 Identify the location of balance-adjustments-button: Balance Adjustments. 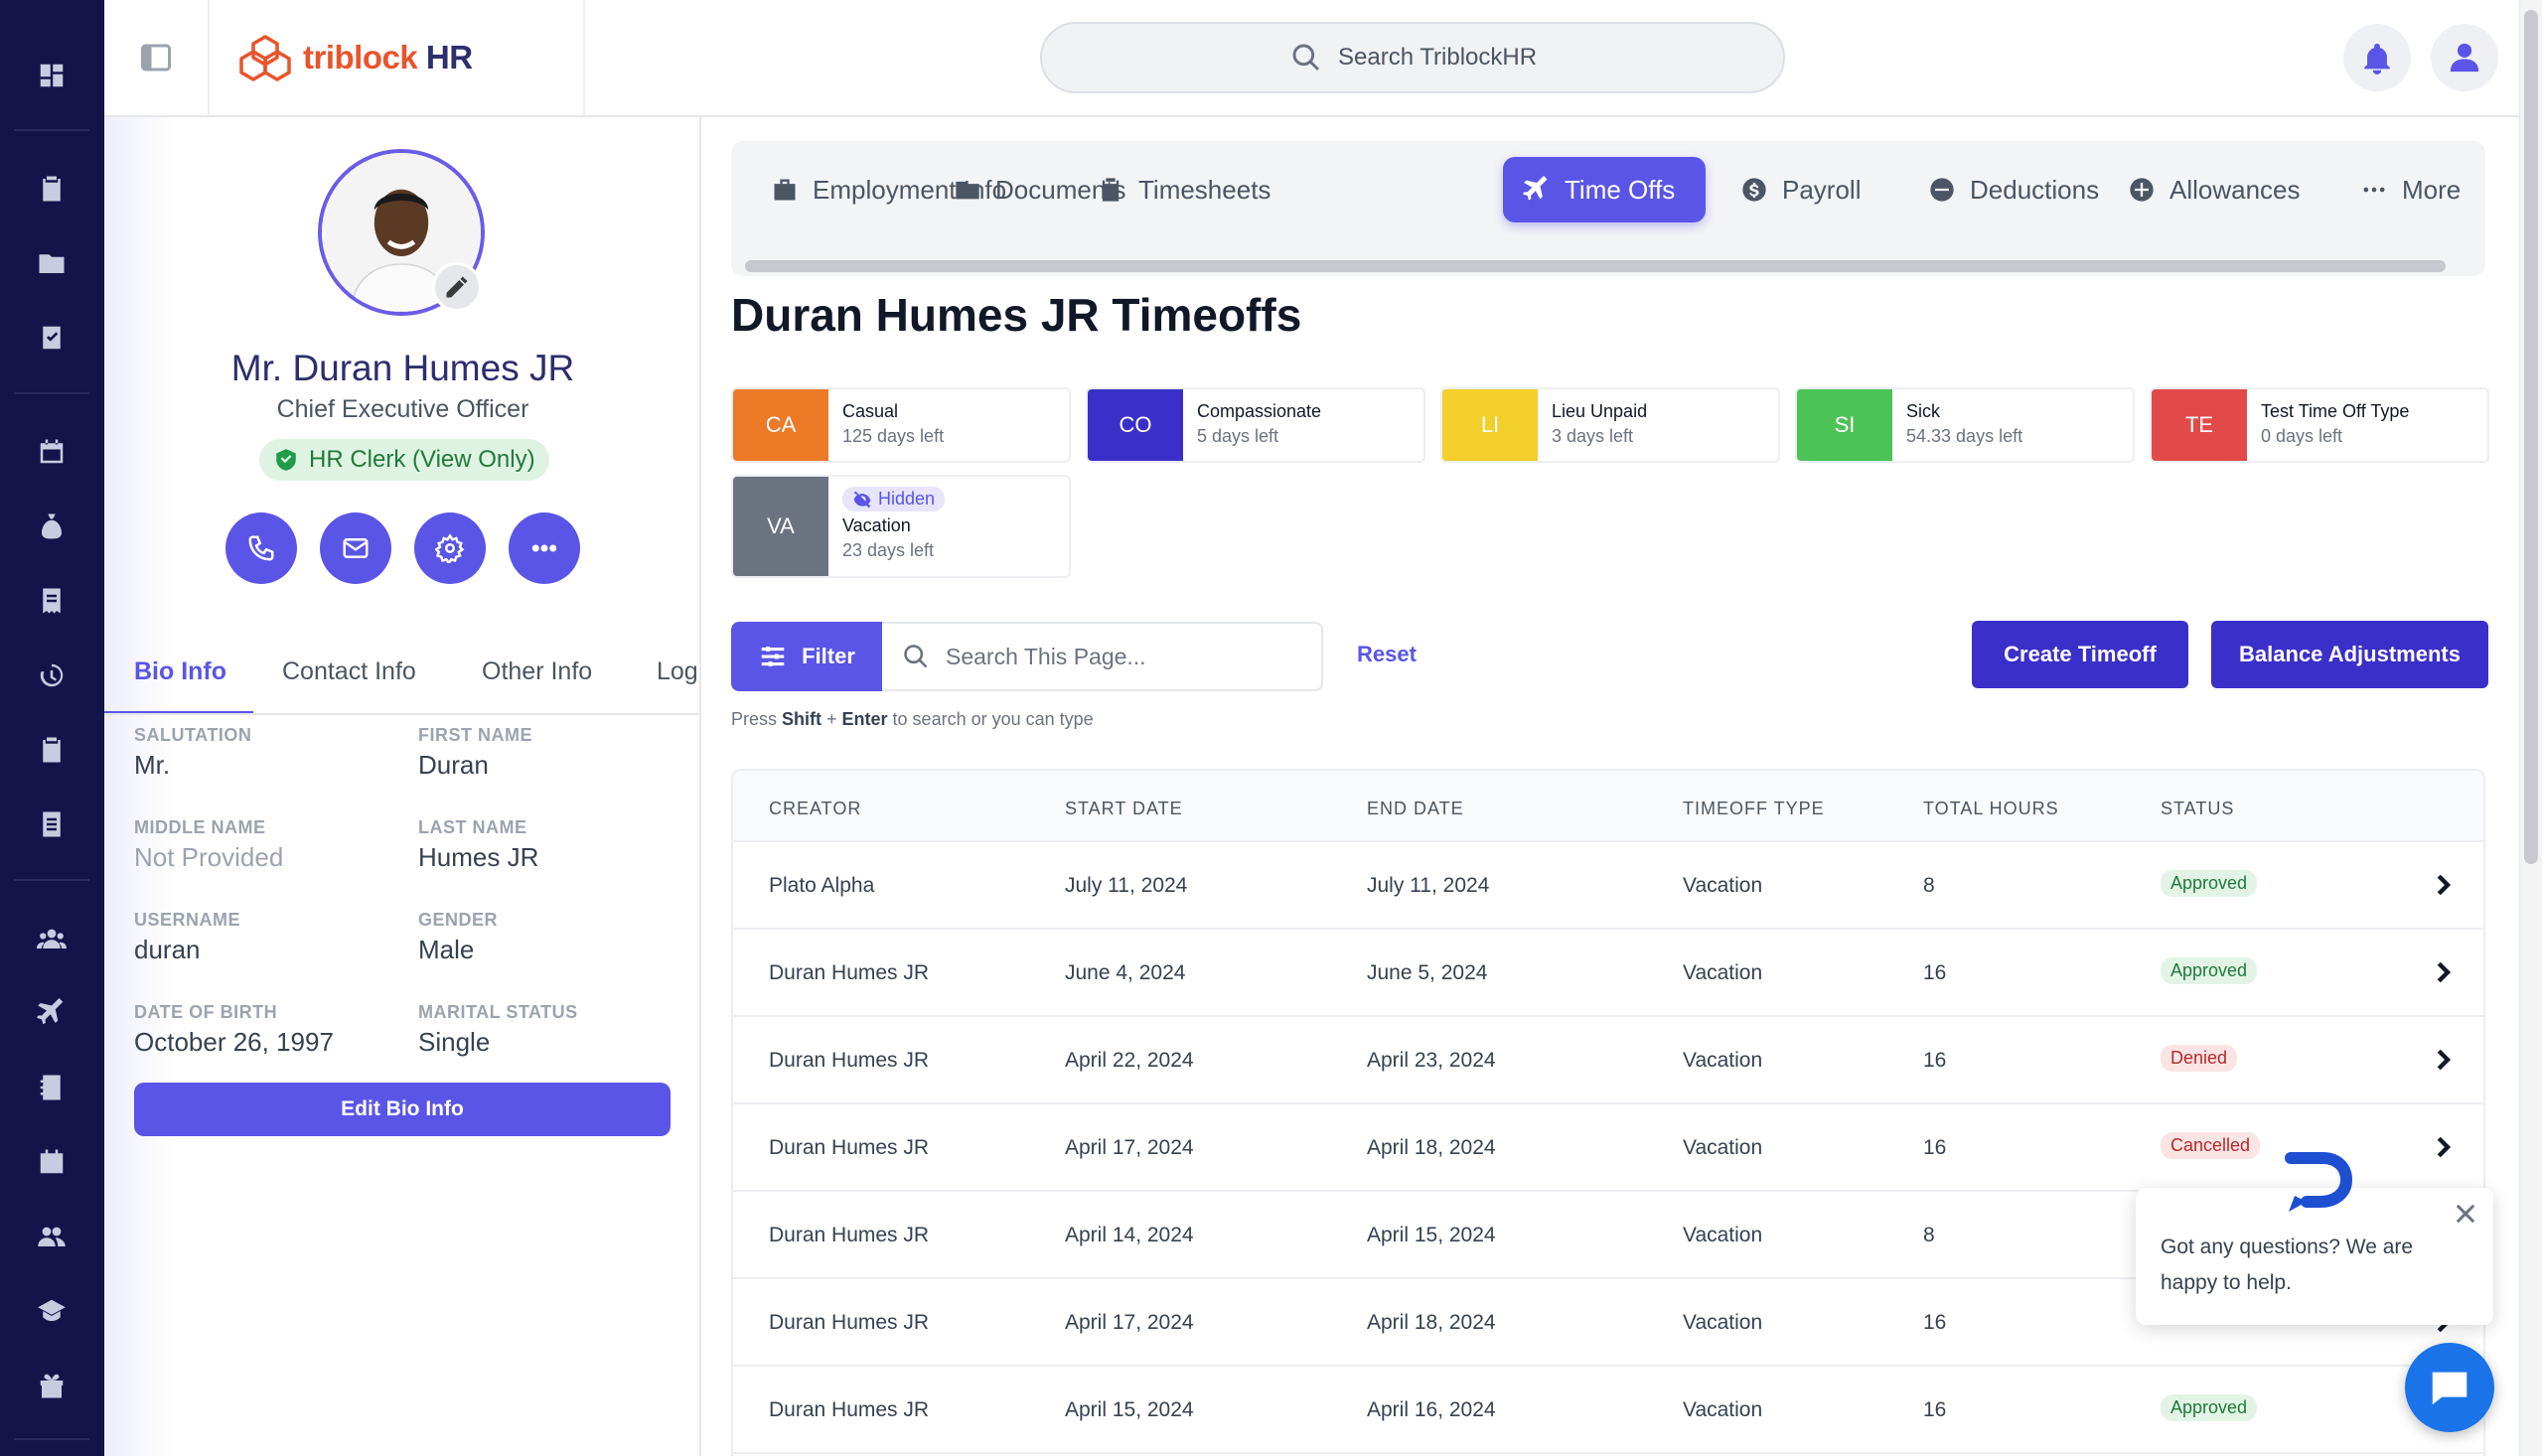
(2349, 654).